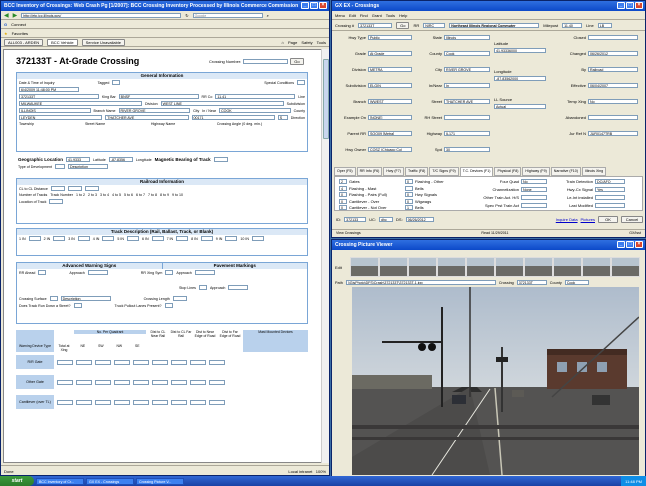 The height and width of the screenshot is (486, 646). I want to click on crossing-length-field, so click(179, 298).